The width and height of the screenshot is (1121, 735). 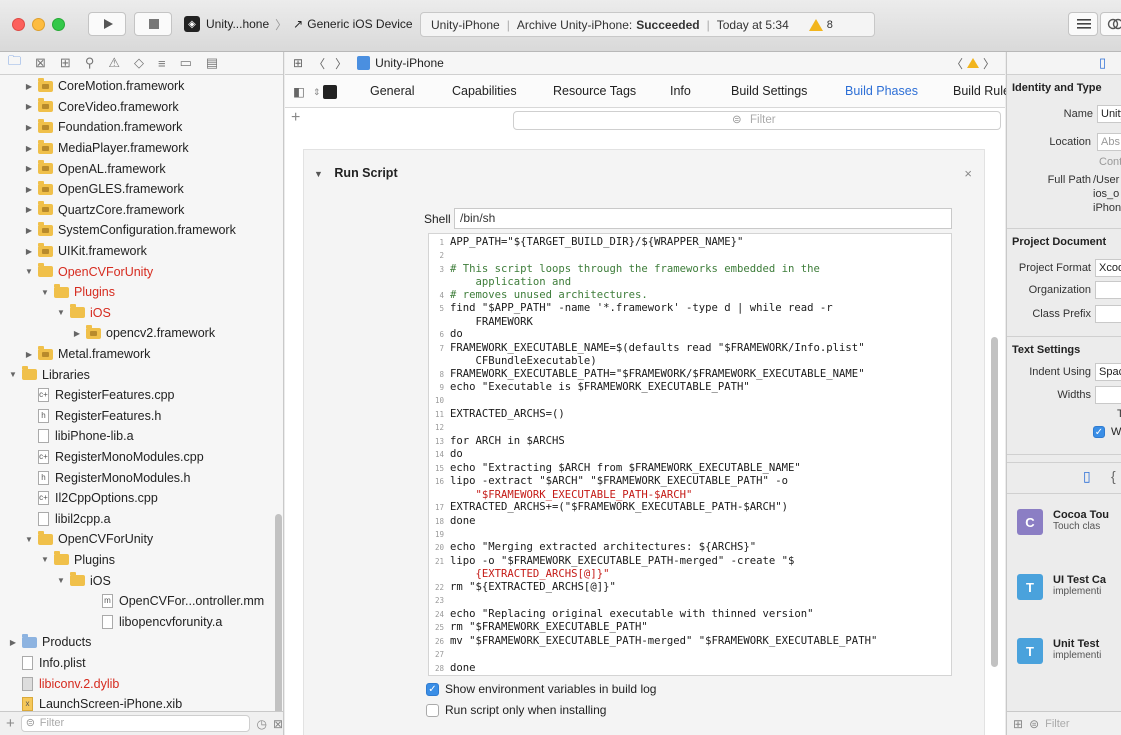 I want to click on target-selector: ⇕, so click(x=325, y=91).